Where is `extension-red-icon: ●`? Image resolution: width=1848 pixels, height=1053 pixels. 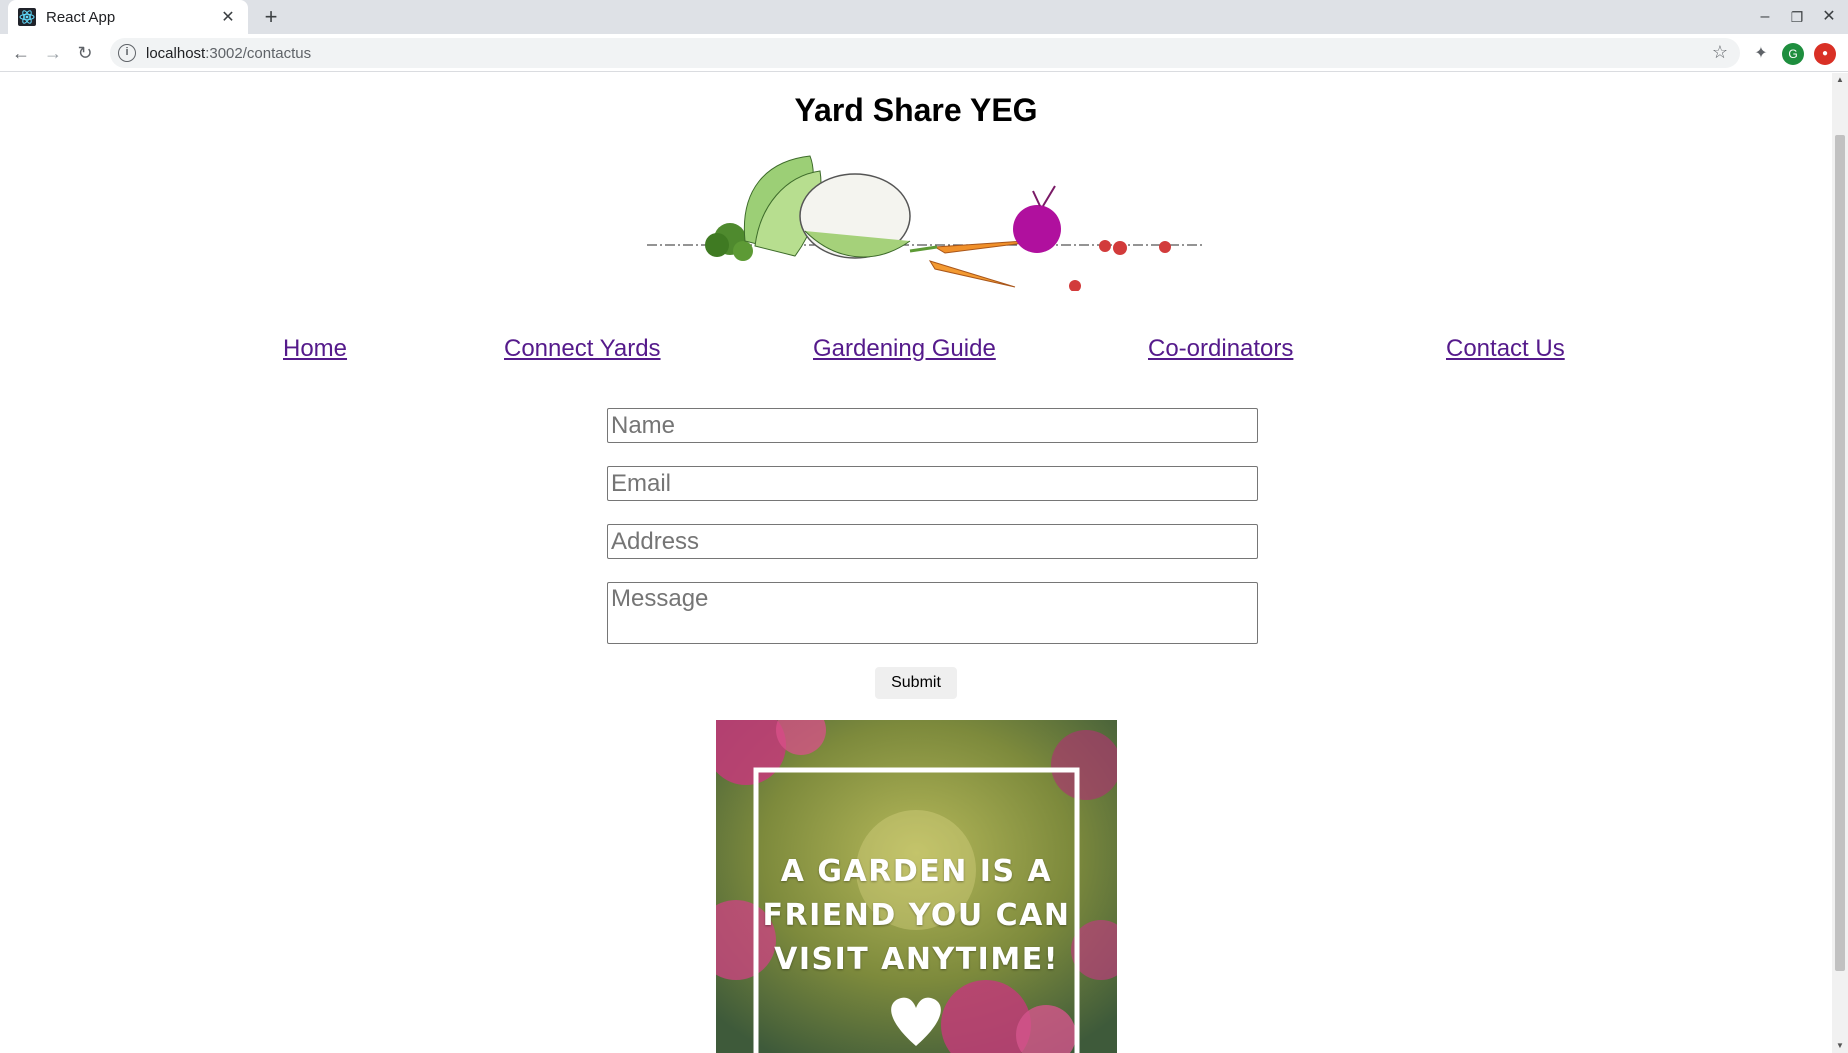
extension-red-icon: ● is located at coordinates (1825, 54).